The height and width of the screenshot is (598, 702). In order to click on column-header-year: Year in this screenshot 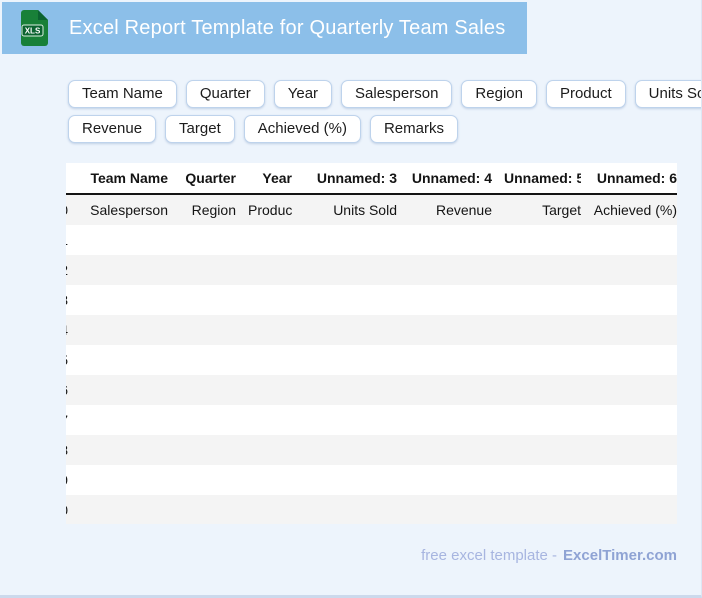, I will do `click(264, 179)`.